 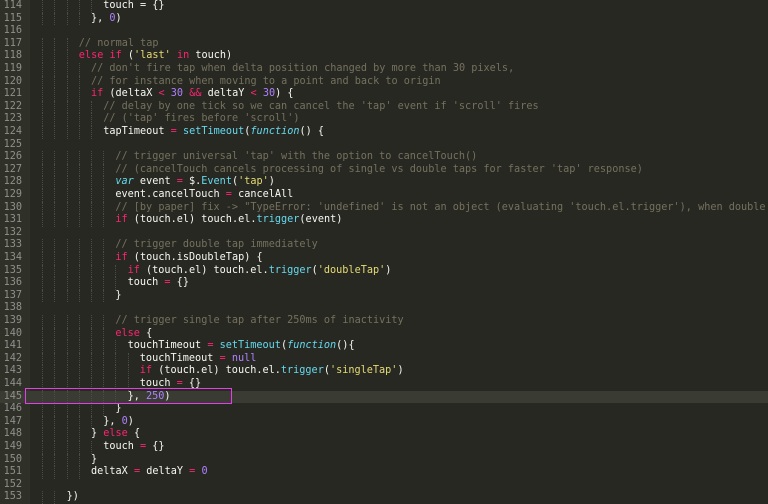 What do you see at coordinates (384, 409) in the screenshot?
I see `code-line: 146}` at bounding box center [384, 409].